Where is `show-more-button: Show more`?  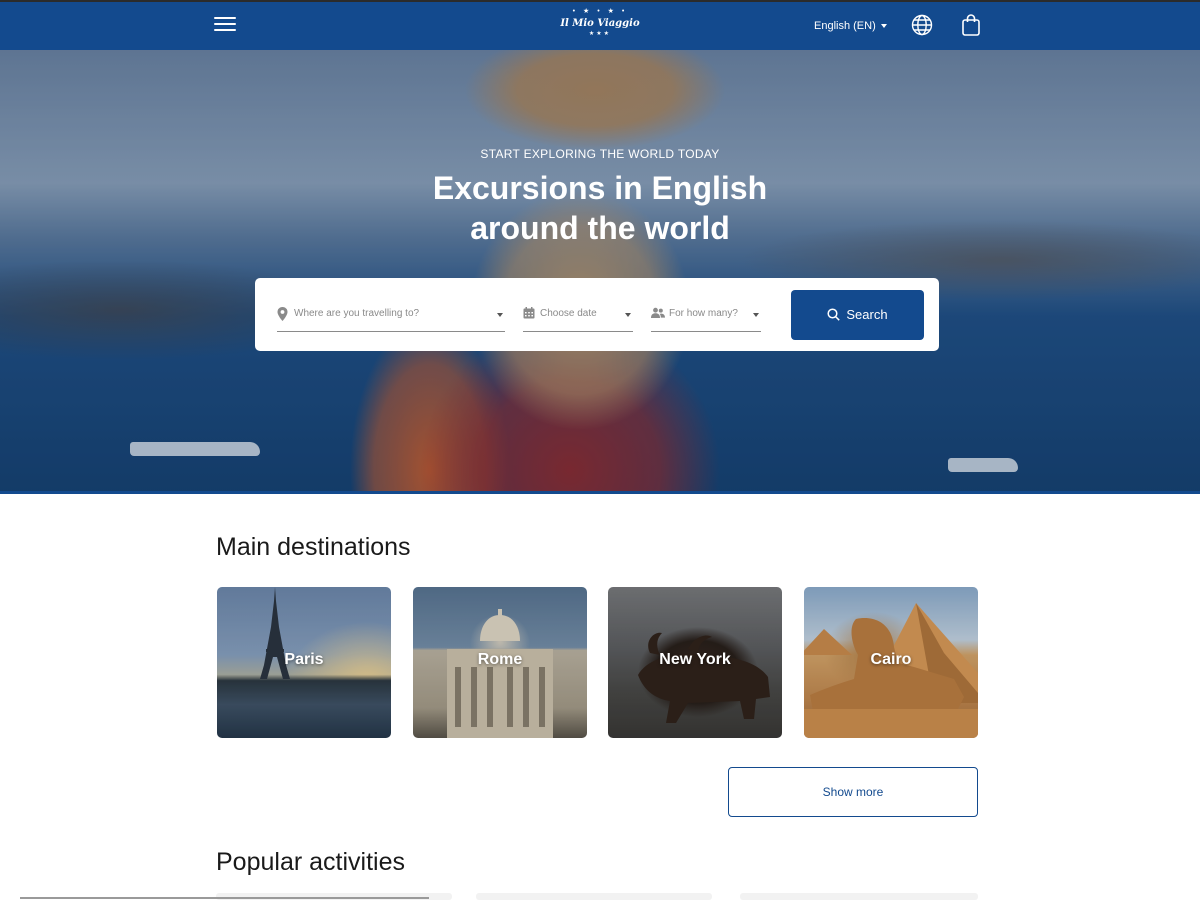
show-more-button: Show more is located at coordinates (853, 792).